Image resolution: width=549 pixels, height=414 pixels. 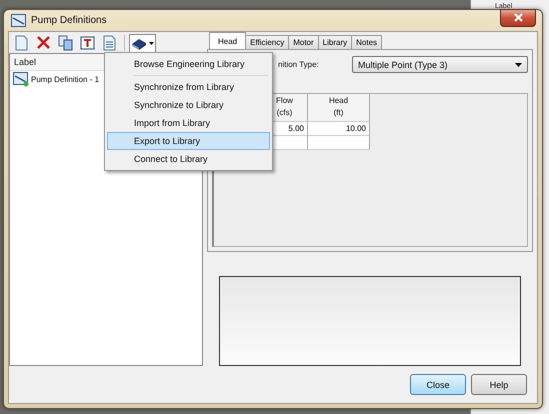 What do you see at coordinates (339, 129) in the screenshot?
I see `table-cell: 10.00` at bounding box center [339, 129].